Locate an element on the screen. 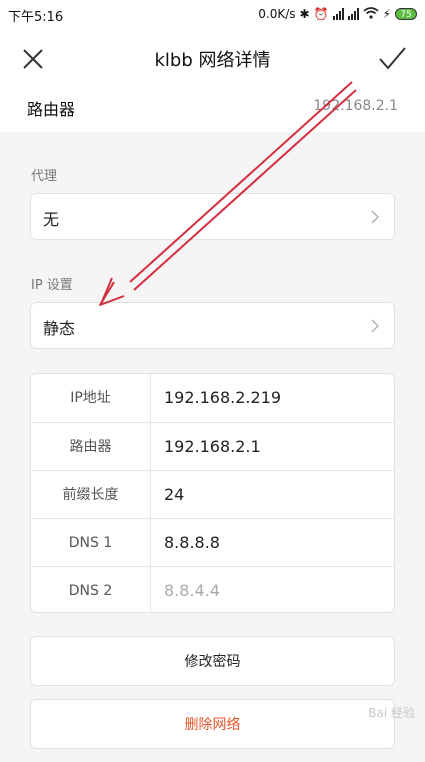 The width and height of the screenshot is (425, 762). proxy-label: 代理 is located at coordinates (44, 176).